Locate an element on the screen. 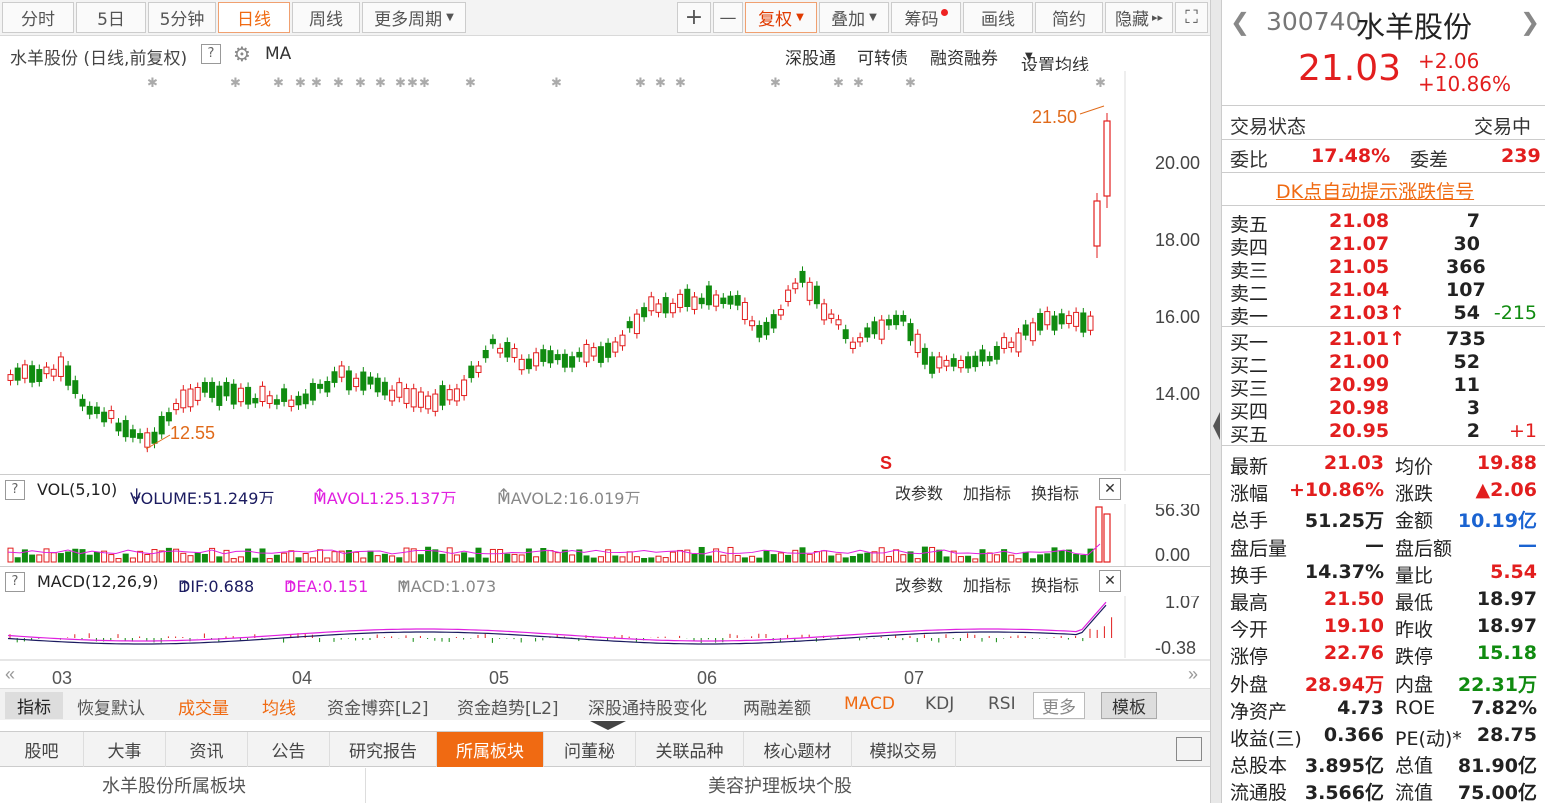 This screenshot has width=1545, height=803. tab-news: 资讯 is located at coordinates (207, 749).